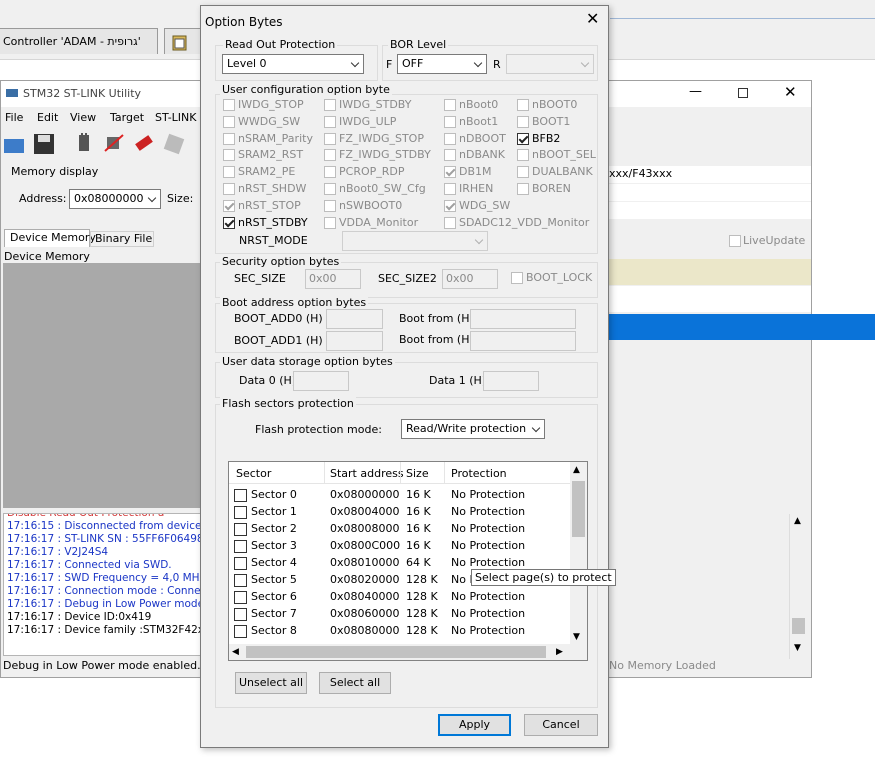  Describe the element at coordinates (695, 92) in the screenshot. I see `minimize-icon: —` at that location.